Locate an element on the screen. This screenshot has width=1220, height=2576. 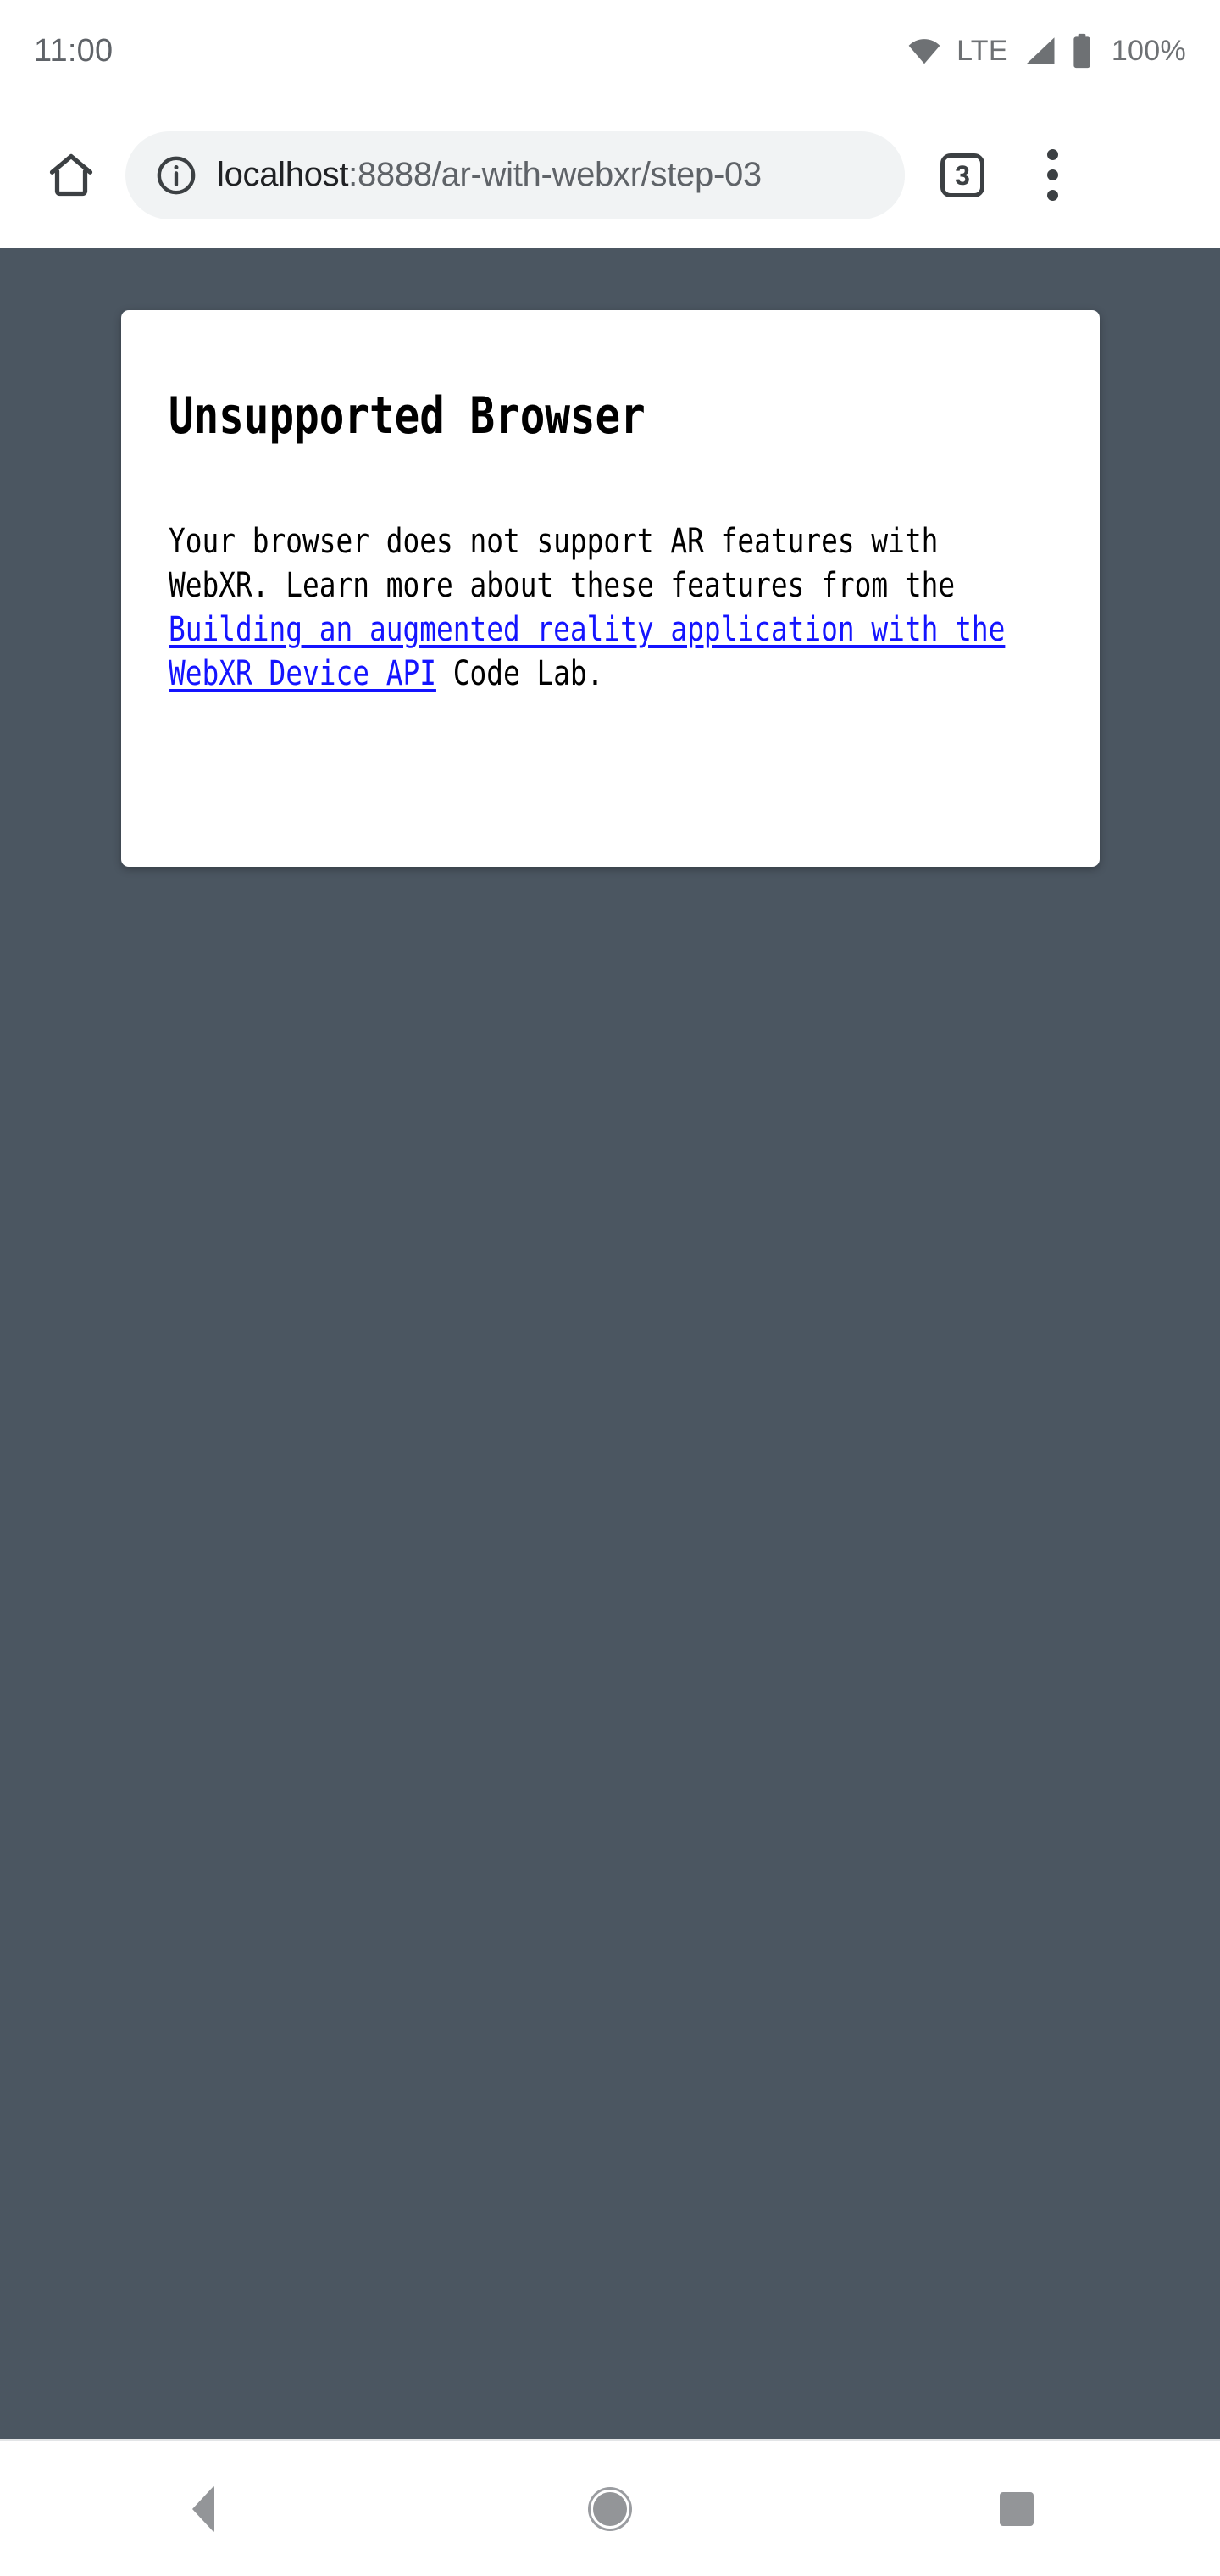
tab-count-icon: 3 is located at coordinates (962, 175).